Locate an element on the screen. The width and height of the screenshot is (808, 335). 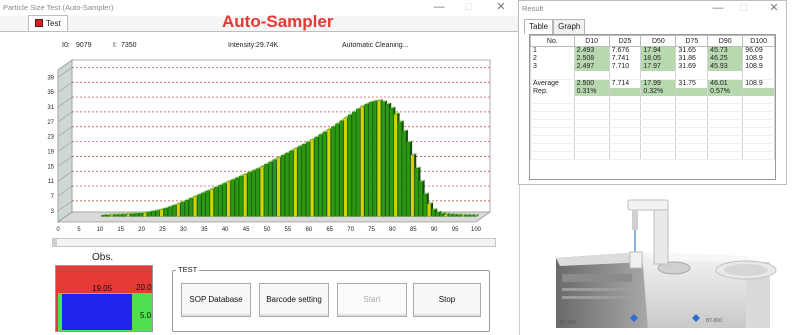
tab-table: Table is located at coordinates (539, 26).